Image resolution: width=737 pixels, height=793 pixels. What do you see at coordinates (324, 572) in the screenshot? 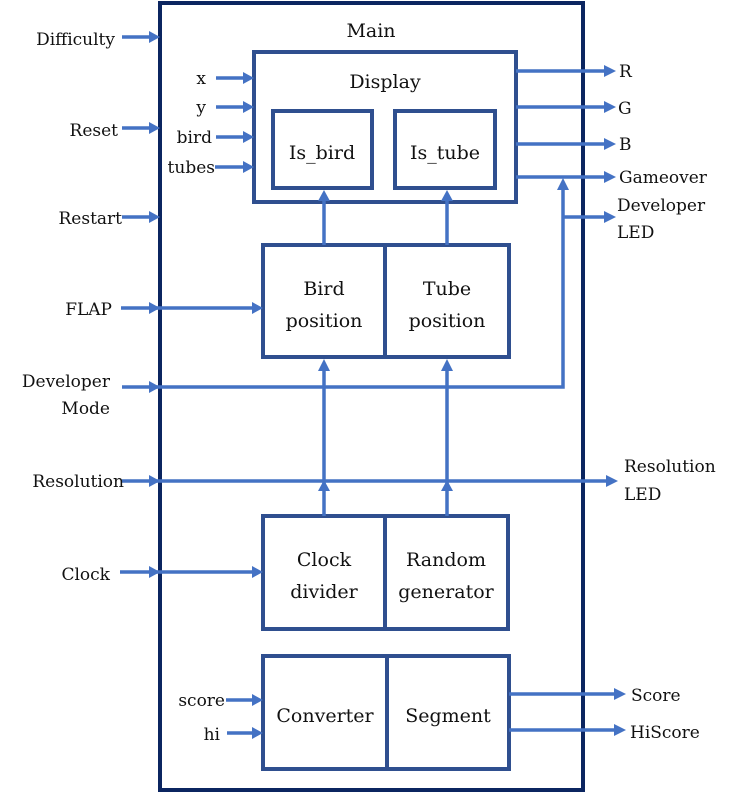
I see `clock-divider-block` at bounding box center [324, 572].